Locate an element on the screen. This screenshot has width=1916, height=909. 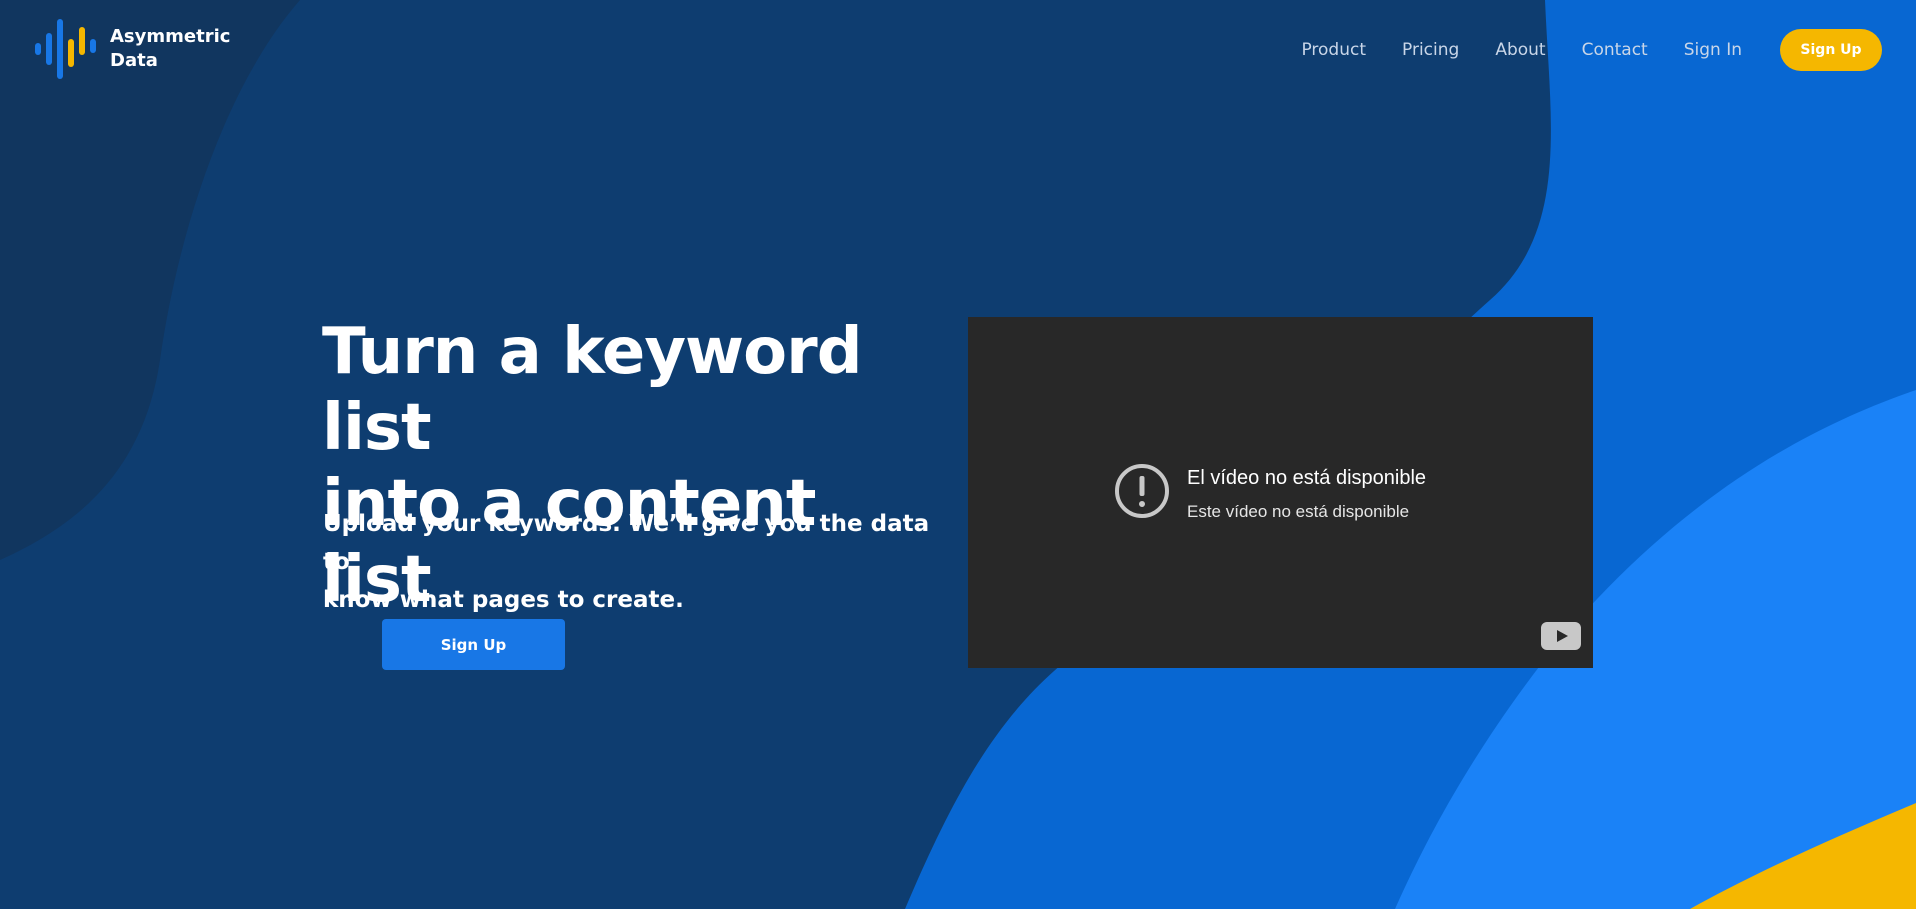
nav-product: Product is located at coordinates (1333, 50).